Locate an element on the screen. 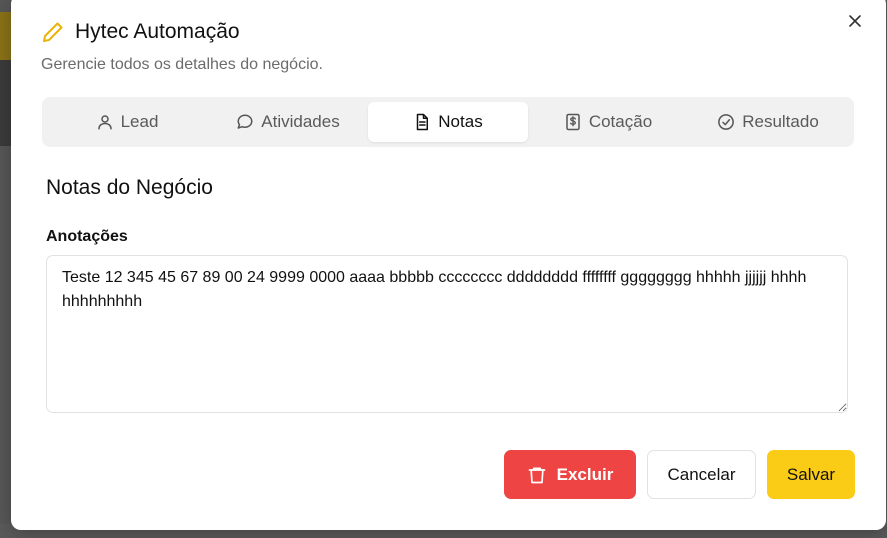 This screenshot has height=538, width=887. tab-label: Notas is located at coordinates (460, 121).